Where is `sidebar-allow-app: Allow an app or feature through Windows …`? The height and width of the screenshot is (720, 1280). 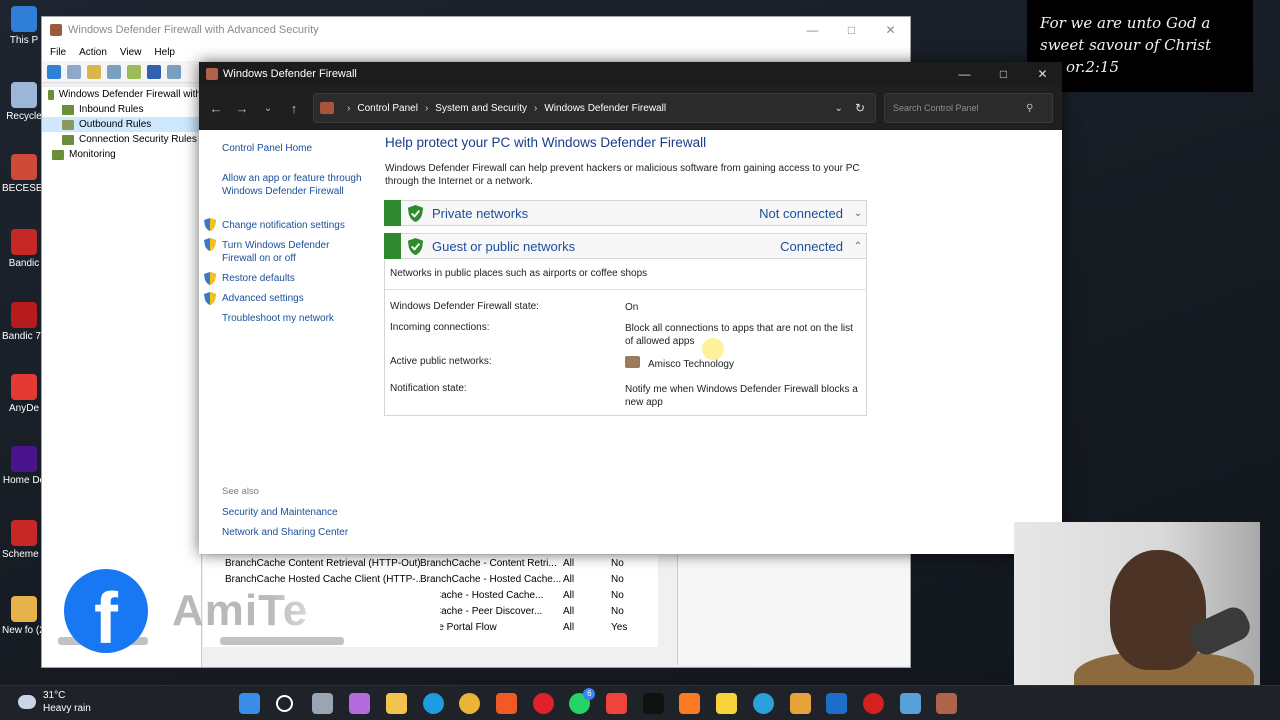
sidebar-allow-app: Allow an app or feature through Windows … is located at coordinates (292, 185).